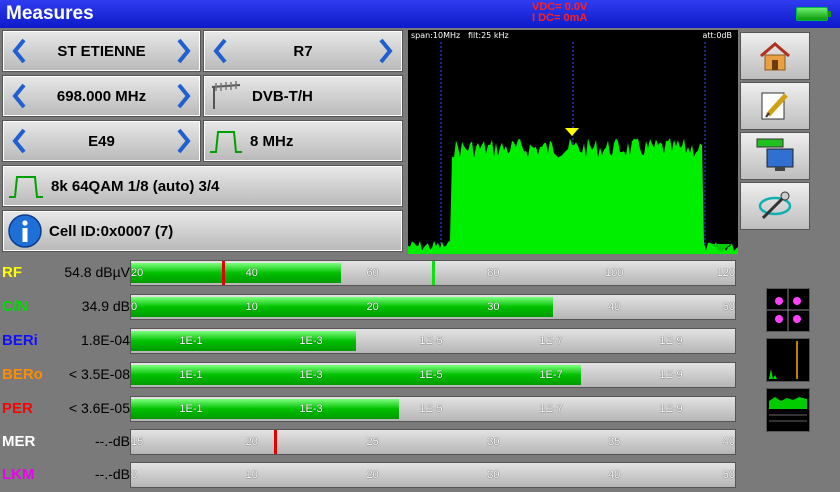  I want to click on standard-button: DVB-T/H, so click(303, 96).